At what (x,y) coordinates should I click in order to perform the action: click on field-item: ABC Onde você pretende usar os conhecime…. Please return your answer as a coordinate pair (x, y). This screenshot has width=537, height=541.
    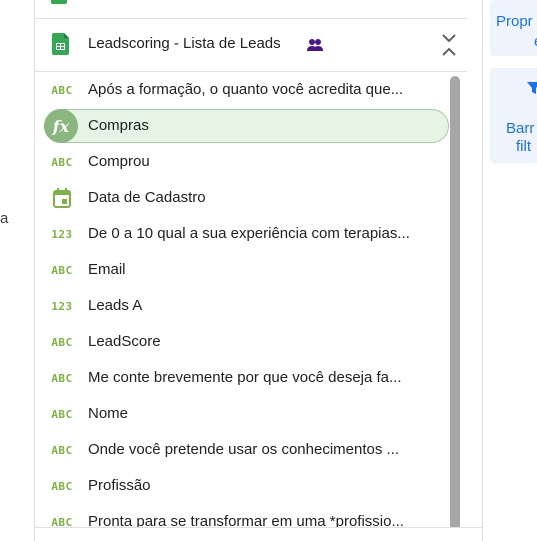
    Looking at the image, I should click on (241, 450).